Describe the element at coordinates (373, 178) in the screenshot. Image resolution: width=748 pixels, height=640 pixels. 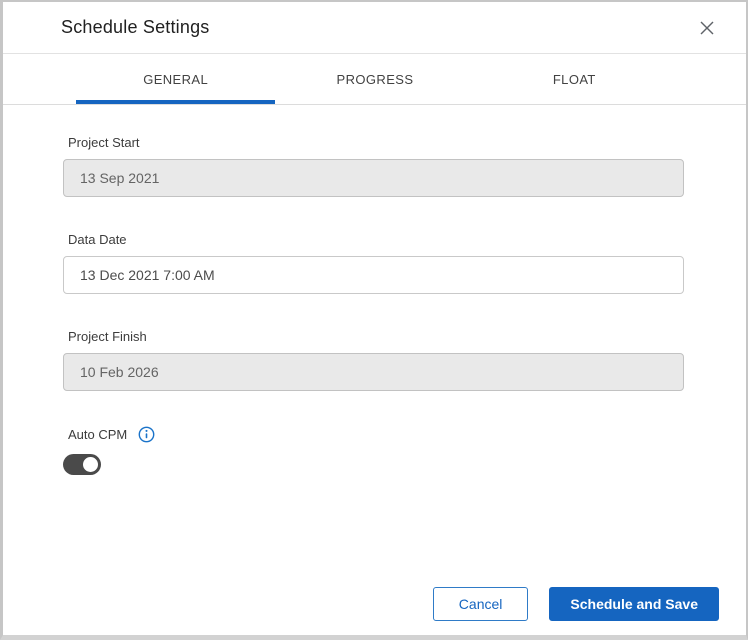
I see `project-start-input` at that location.